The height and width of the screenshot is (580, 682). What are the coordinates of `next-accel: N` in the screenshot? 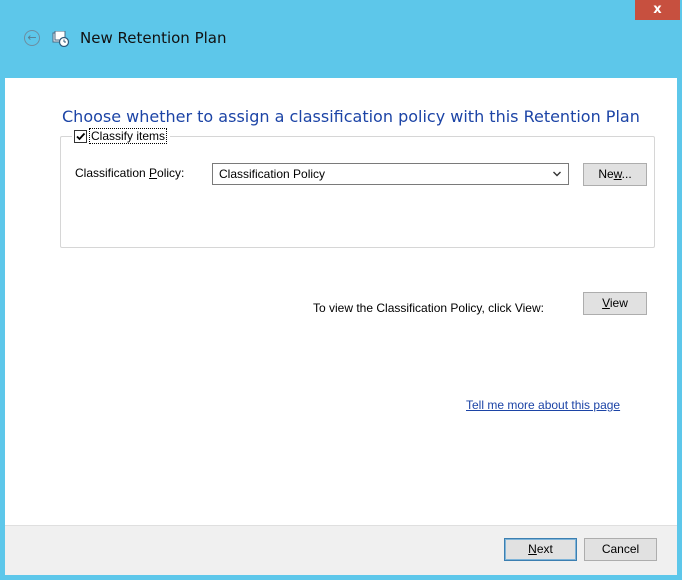 It's located at (532, 549).